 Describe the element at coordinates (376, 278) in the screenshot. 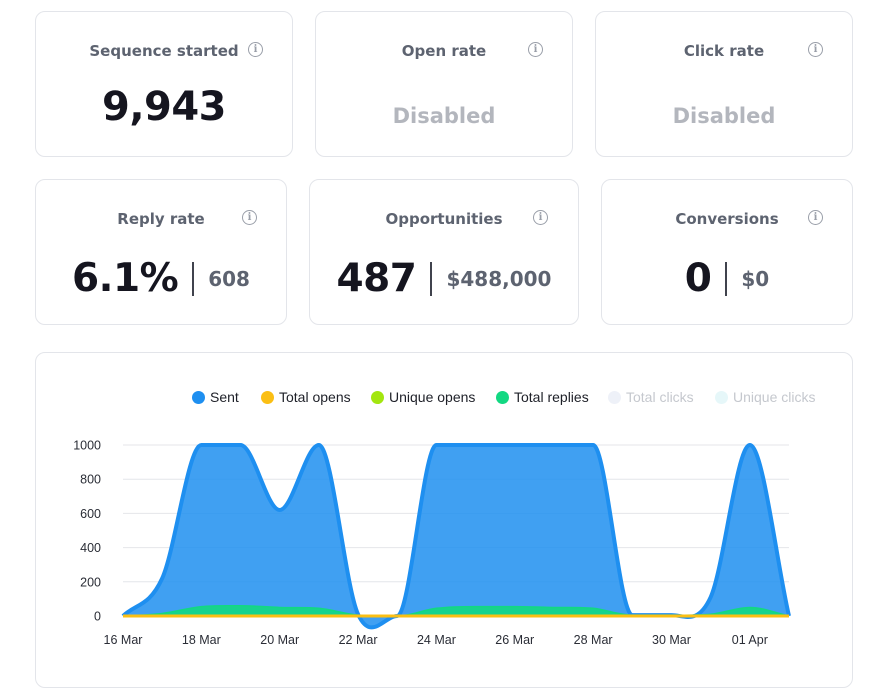

I see `opportunities-value: 487` at that location.